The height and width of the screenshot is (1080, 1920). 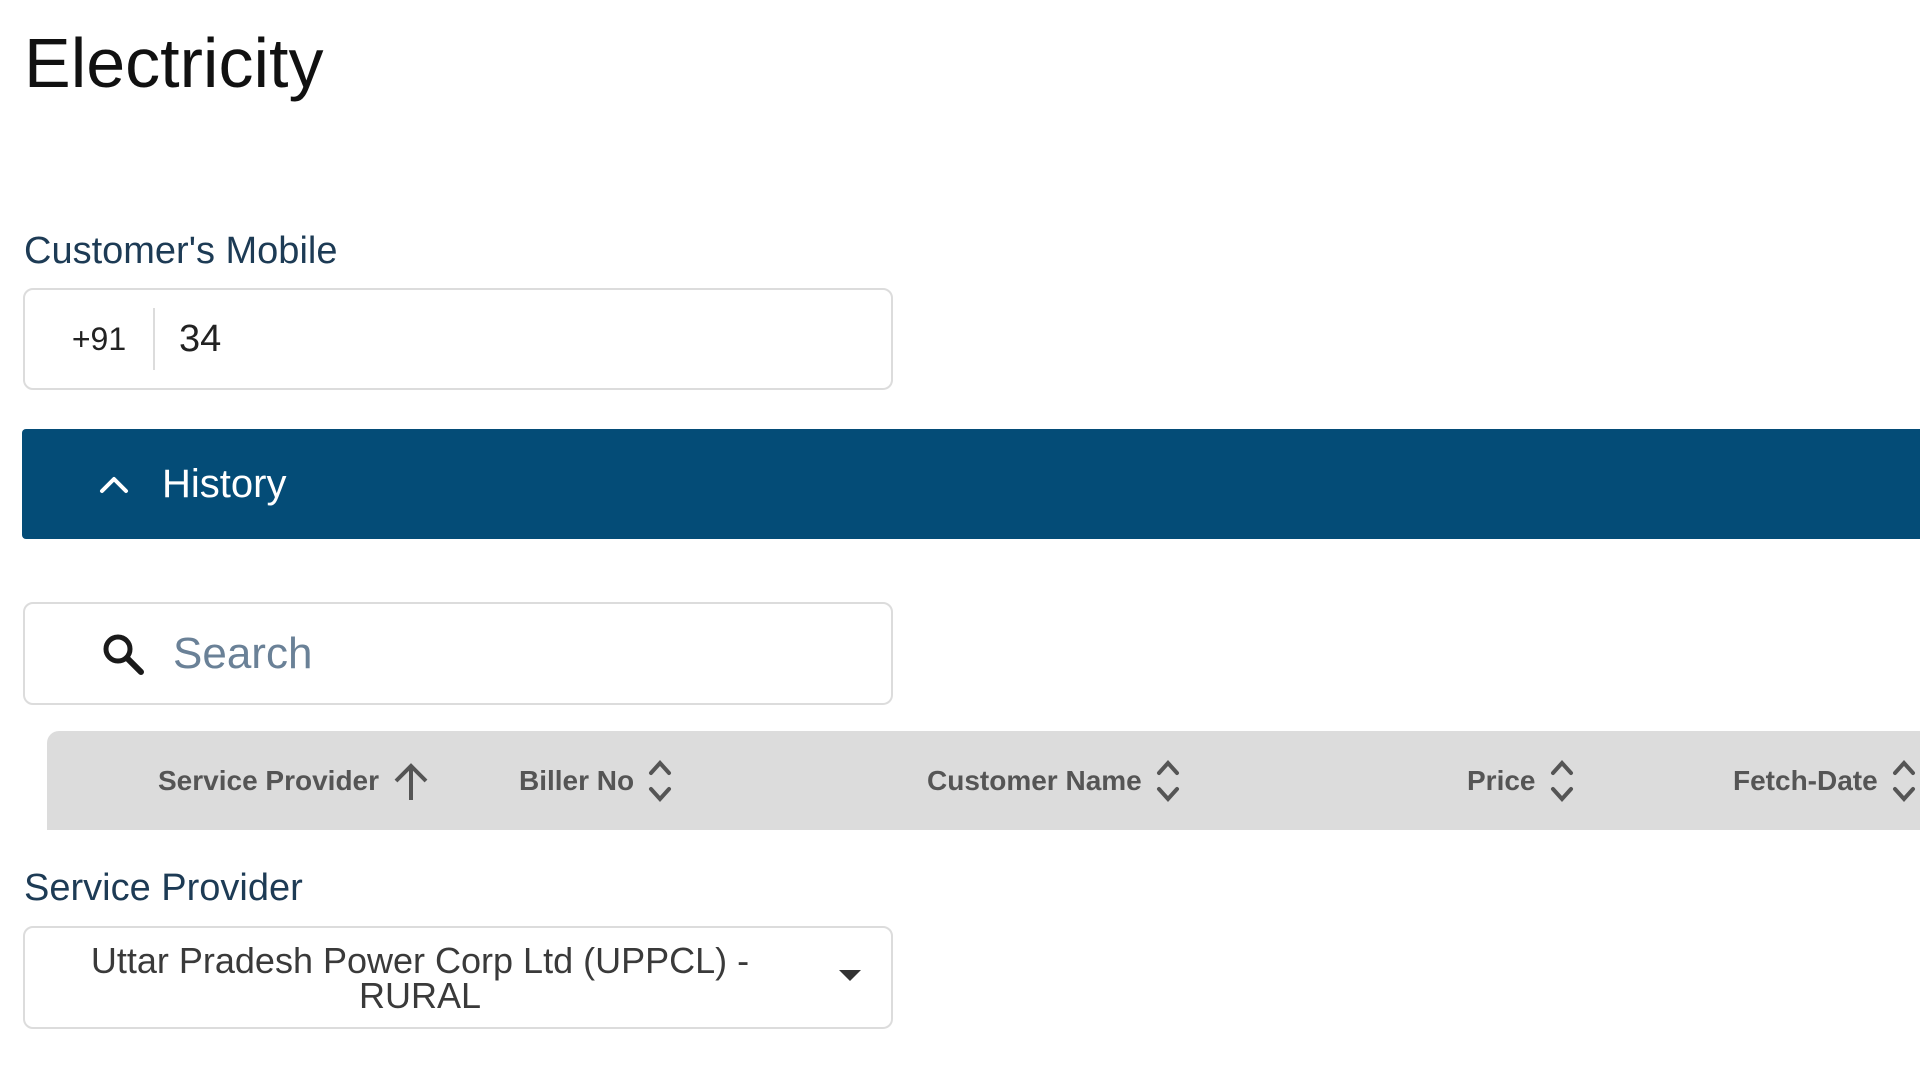 What do you see at coordinates (971, 484) in the screenshot?
I see `history-toggle: History` at bounding box center [971, 484].